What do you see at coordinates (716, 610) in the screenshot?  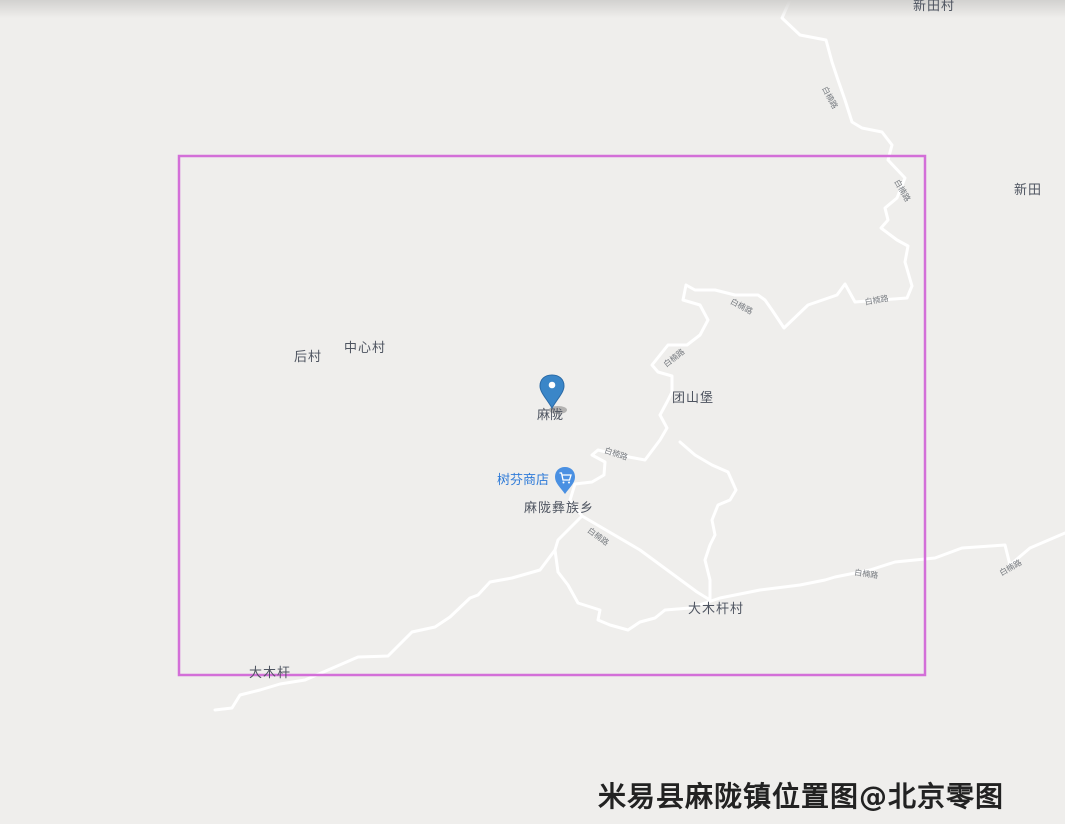 I see `place-label-damuqiancun: 大木杆村` at bounding box center [716, 610].